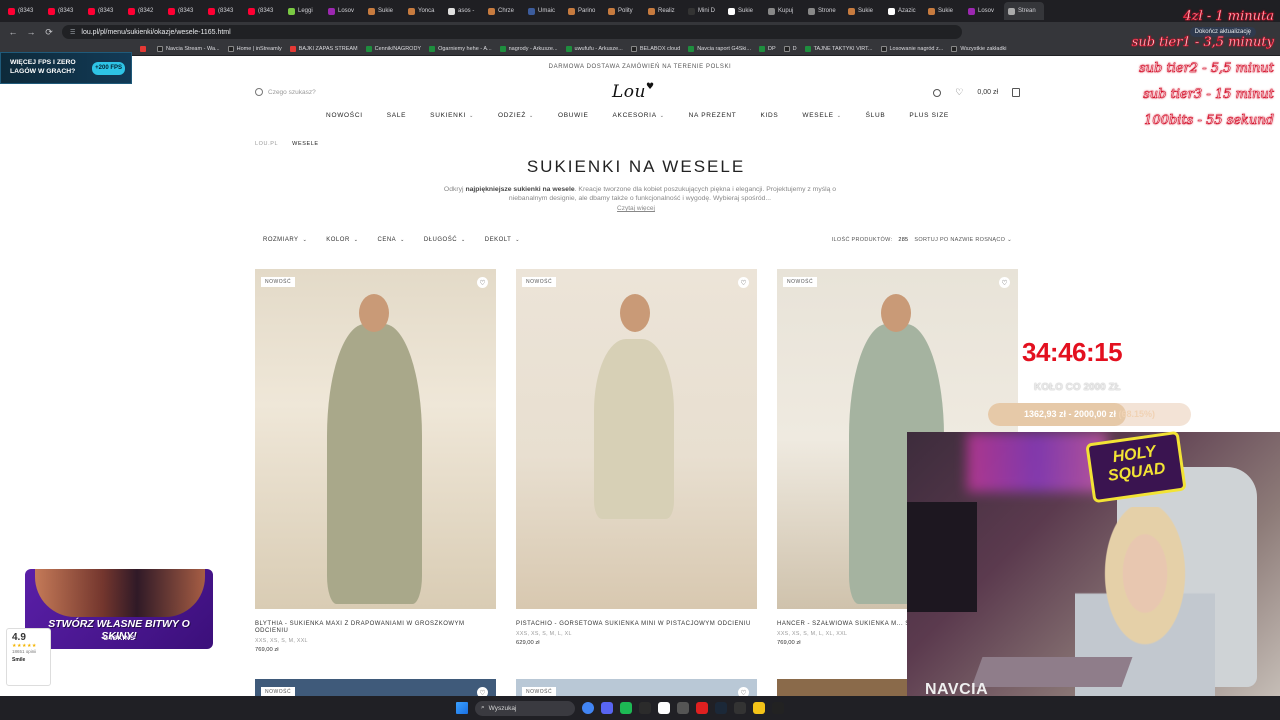  I want to click on browser-tab: Mini D, so click(704, 11).